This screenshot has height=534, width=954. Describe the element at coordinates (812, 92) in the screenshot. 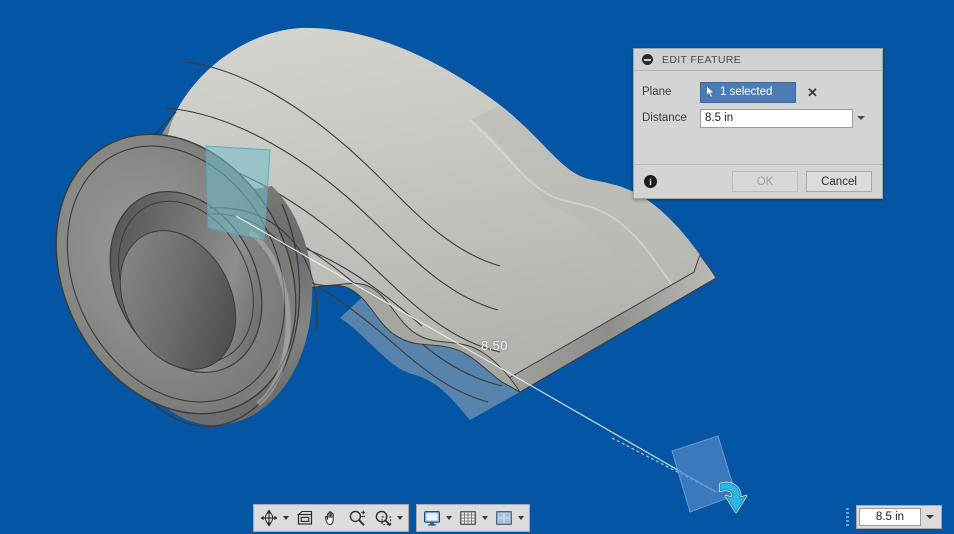

I see `clear-selection-button: ✕` at that location.